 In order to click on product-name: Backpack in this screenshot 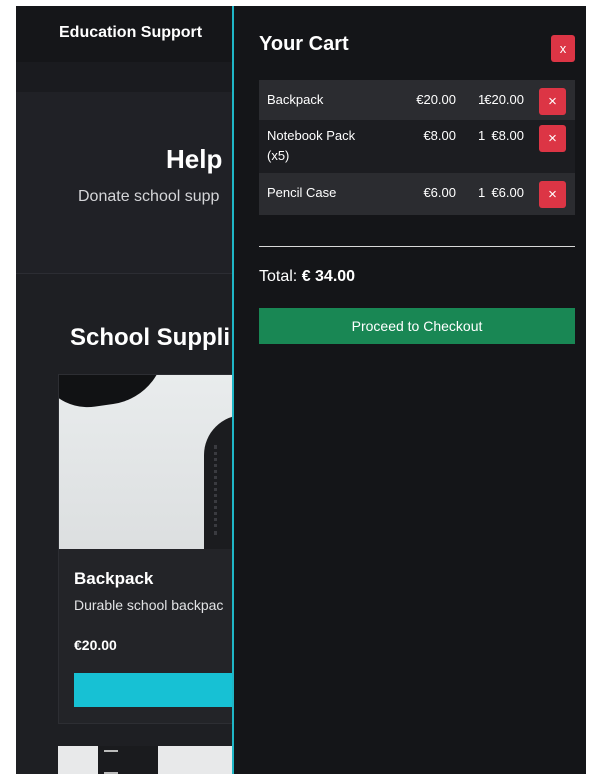, I will do `click(114, 578)`.